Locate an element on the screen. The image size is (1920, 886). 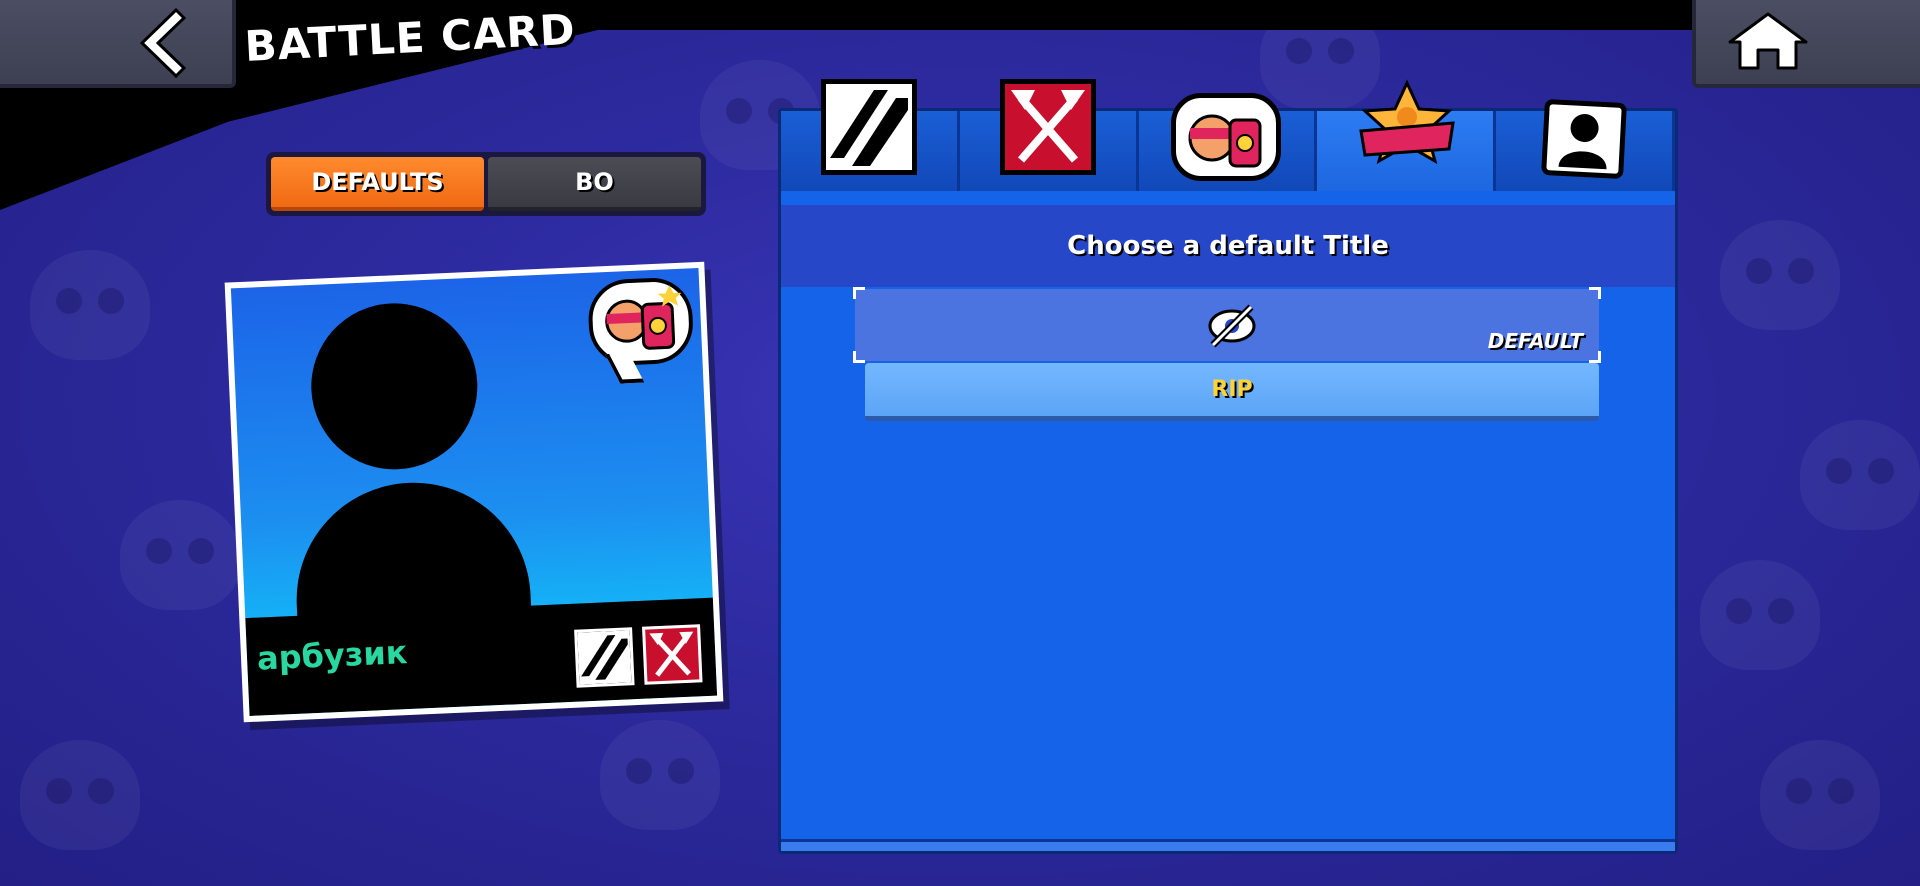
back-button is located at coordinates (118, 44).